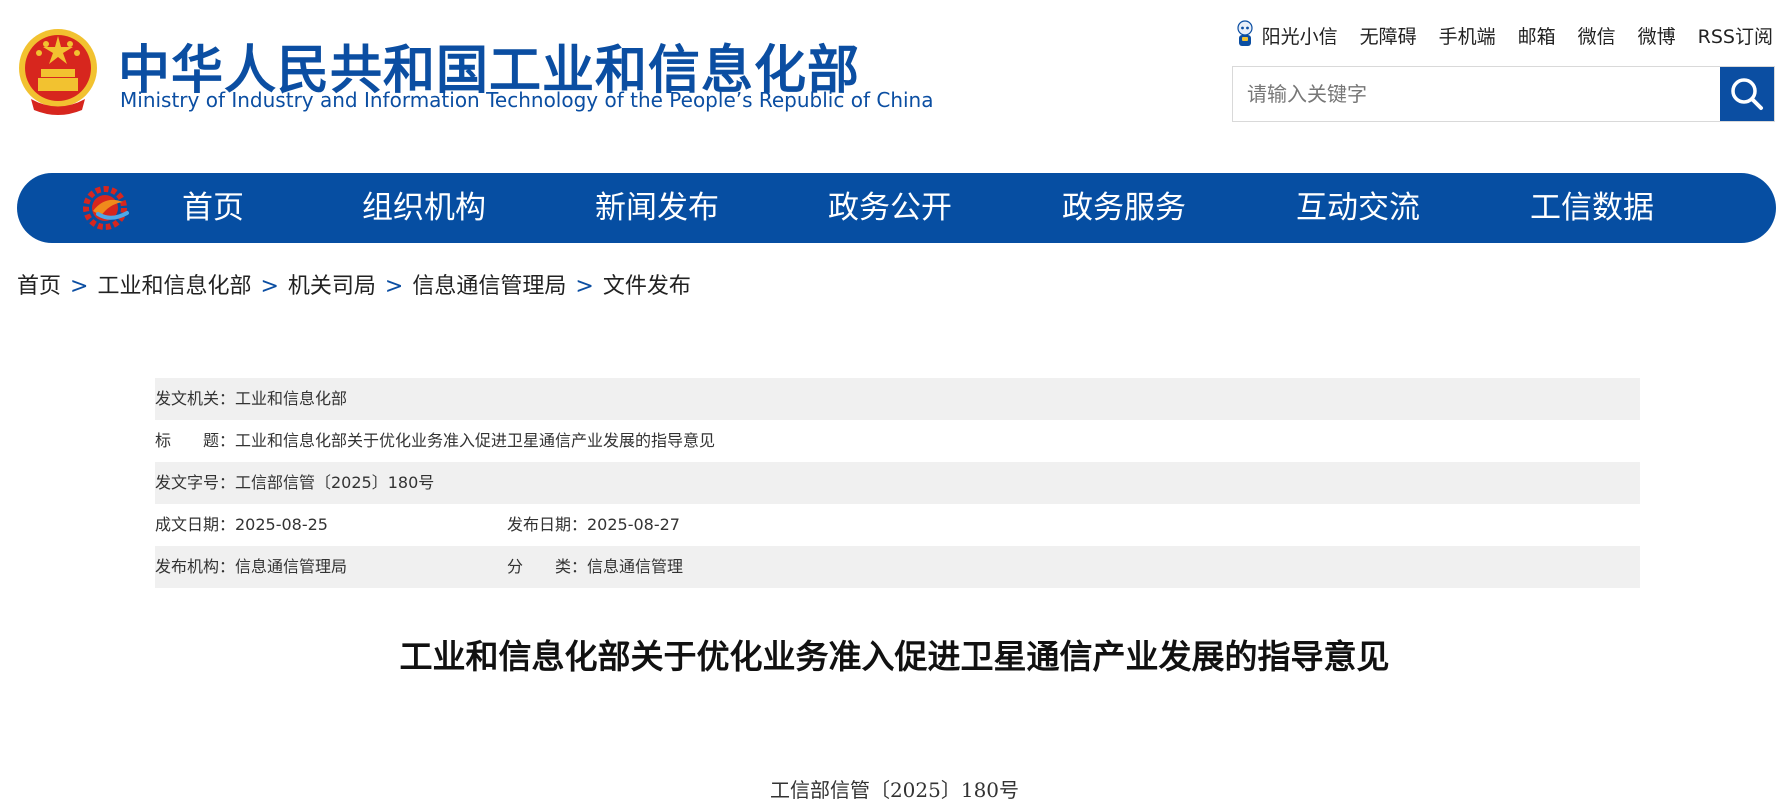 The image size is (1789, 810). What do you see at coordinates (894, 656) in the screenshot?
I see `article-title: 工业和信息化部关于优化业务准入促进卫星通信产业发展的指导意见` at bounding box center [894, 656].